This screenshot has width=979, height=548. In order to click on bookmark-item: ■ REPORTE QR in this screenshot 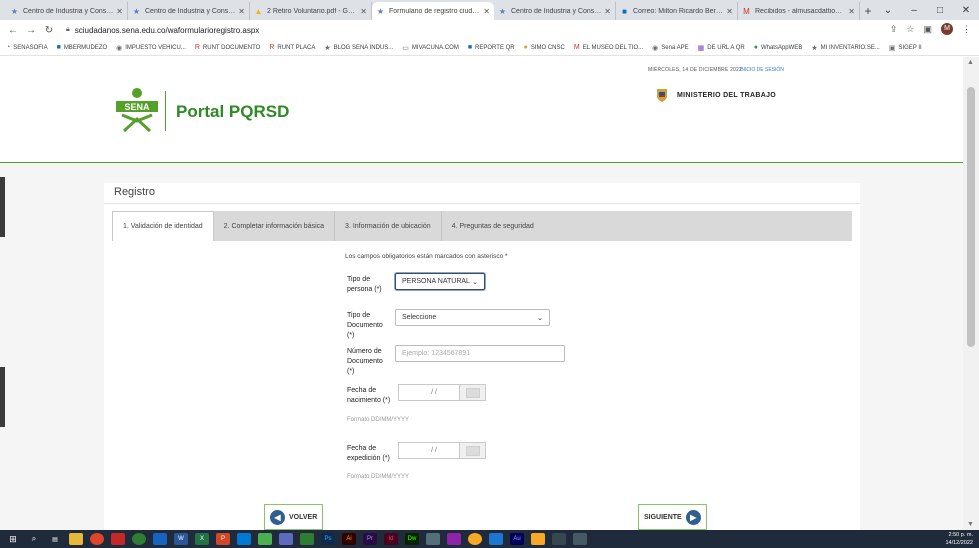, I will do `click(491, 47)`.